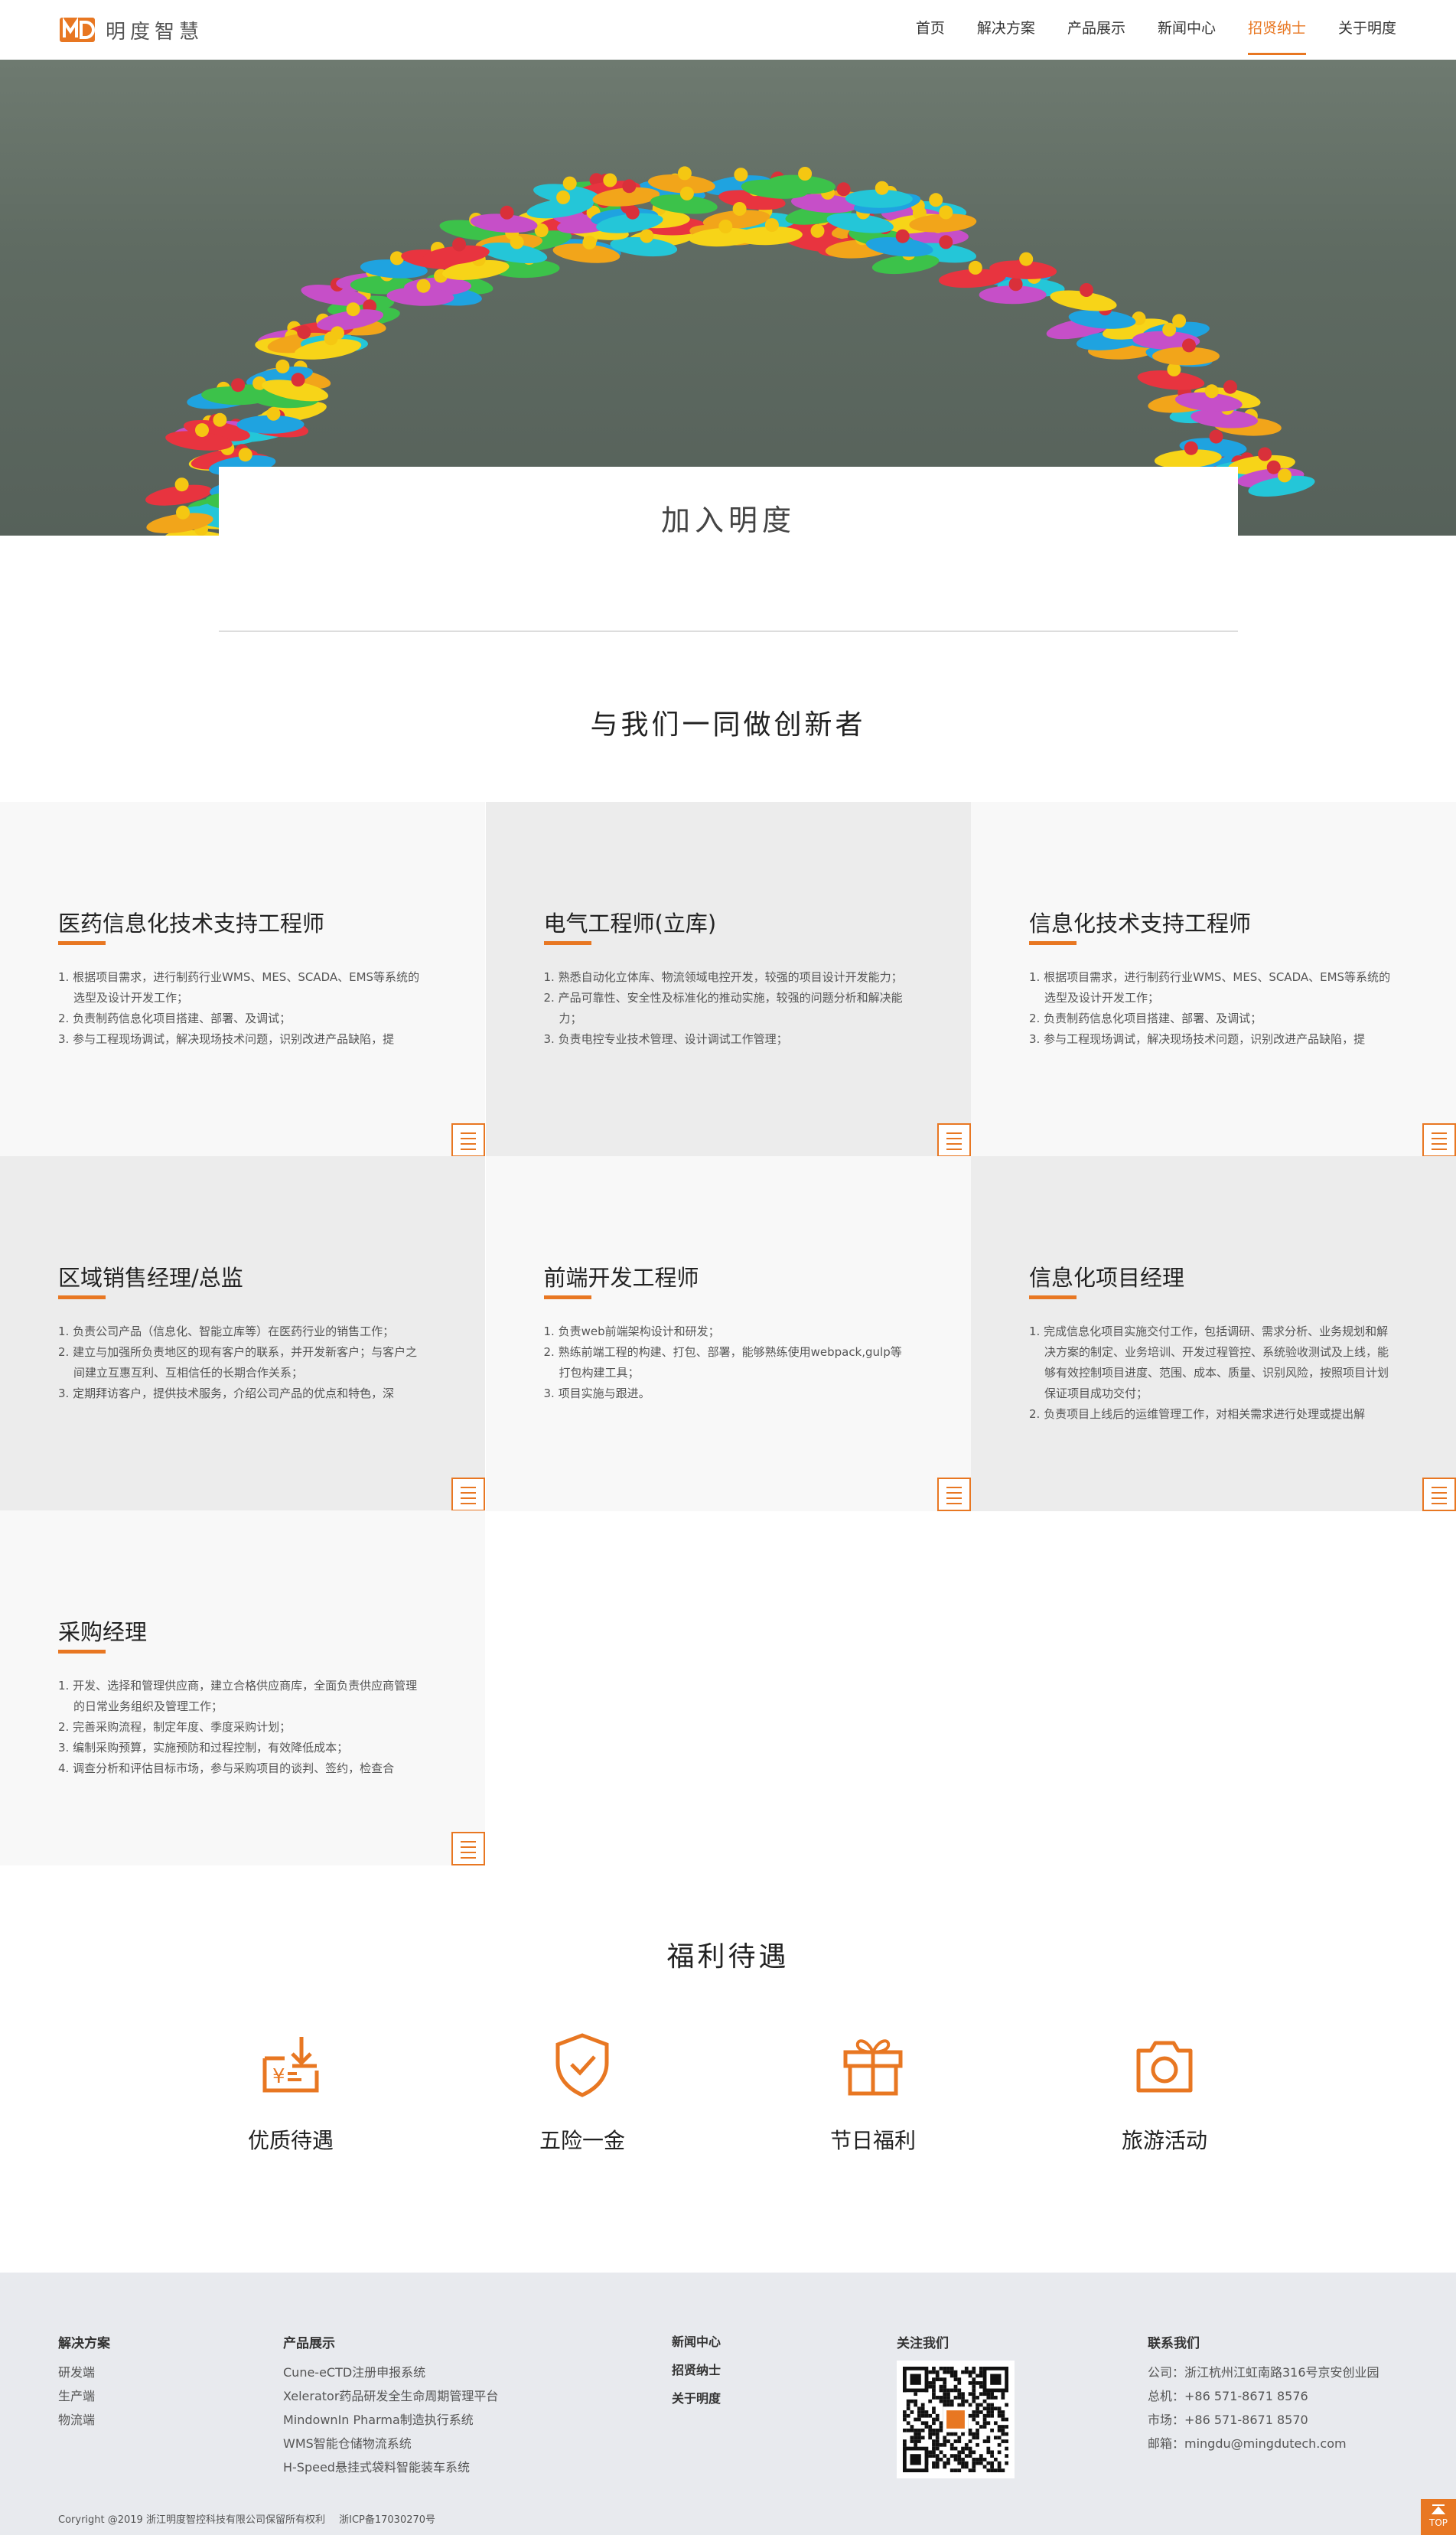 This screenshot has height=2535, width=1456. I want to click on footer-link: MindownIn Pharma制造执行系统, so click(390, 2420).